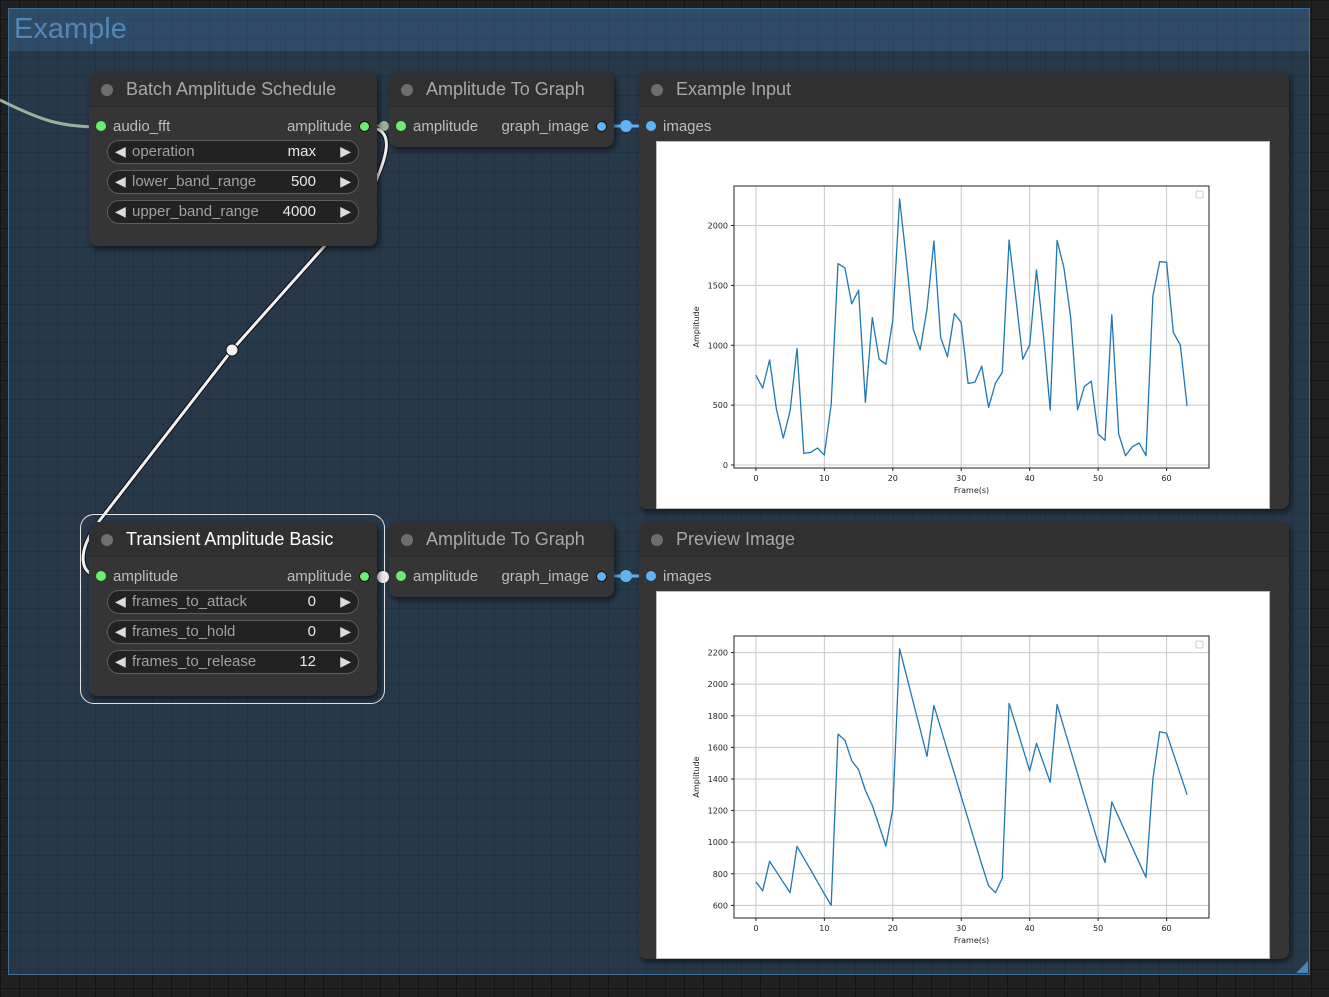  Describe the element at coordinates (194, 181) in the screenshot. I see `widget-label: lower_band_range` at that location.